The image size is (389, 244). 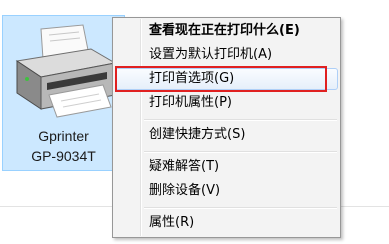 What do you see at coordinates (197, 134) in the screenshot?
I see `menu-item-label: 创建快捷方式(S)` at bounding box center [197, 134].